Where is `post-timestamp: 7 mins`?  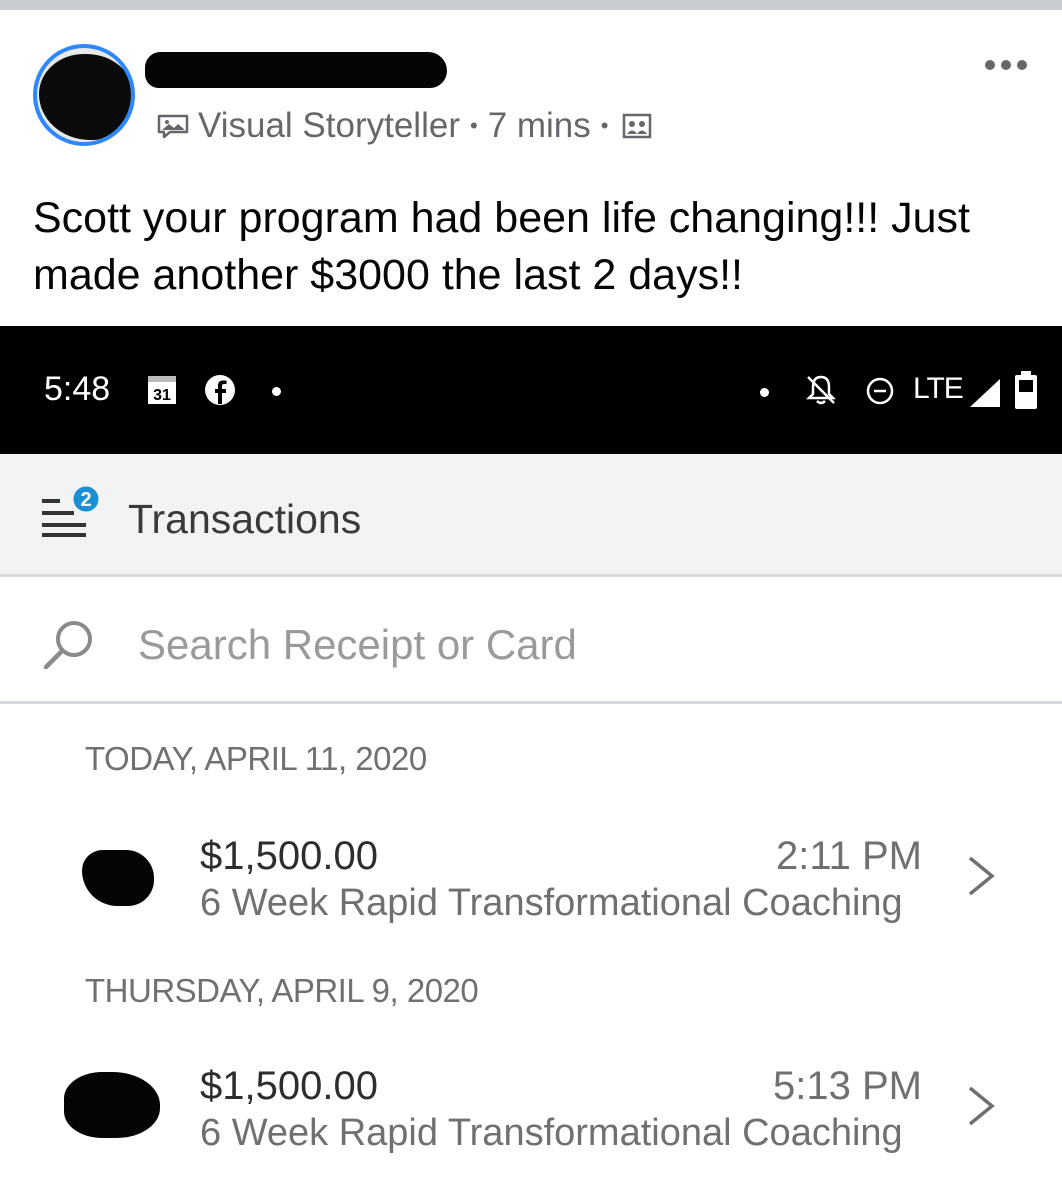
post-timestamp: 7 mins is located at coordinates (539, 126).